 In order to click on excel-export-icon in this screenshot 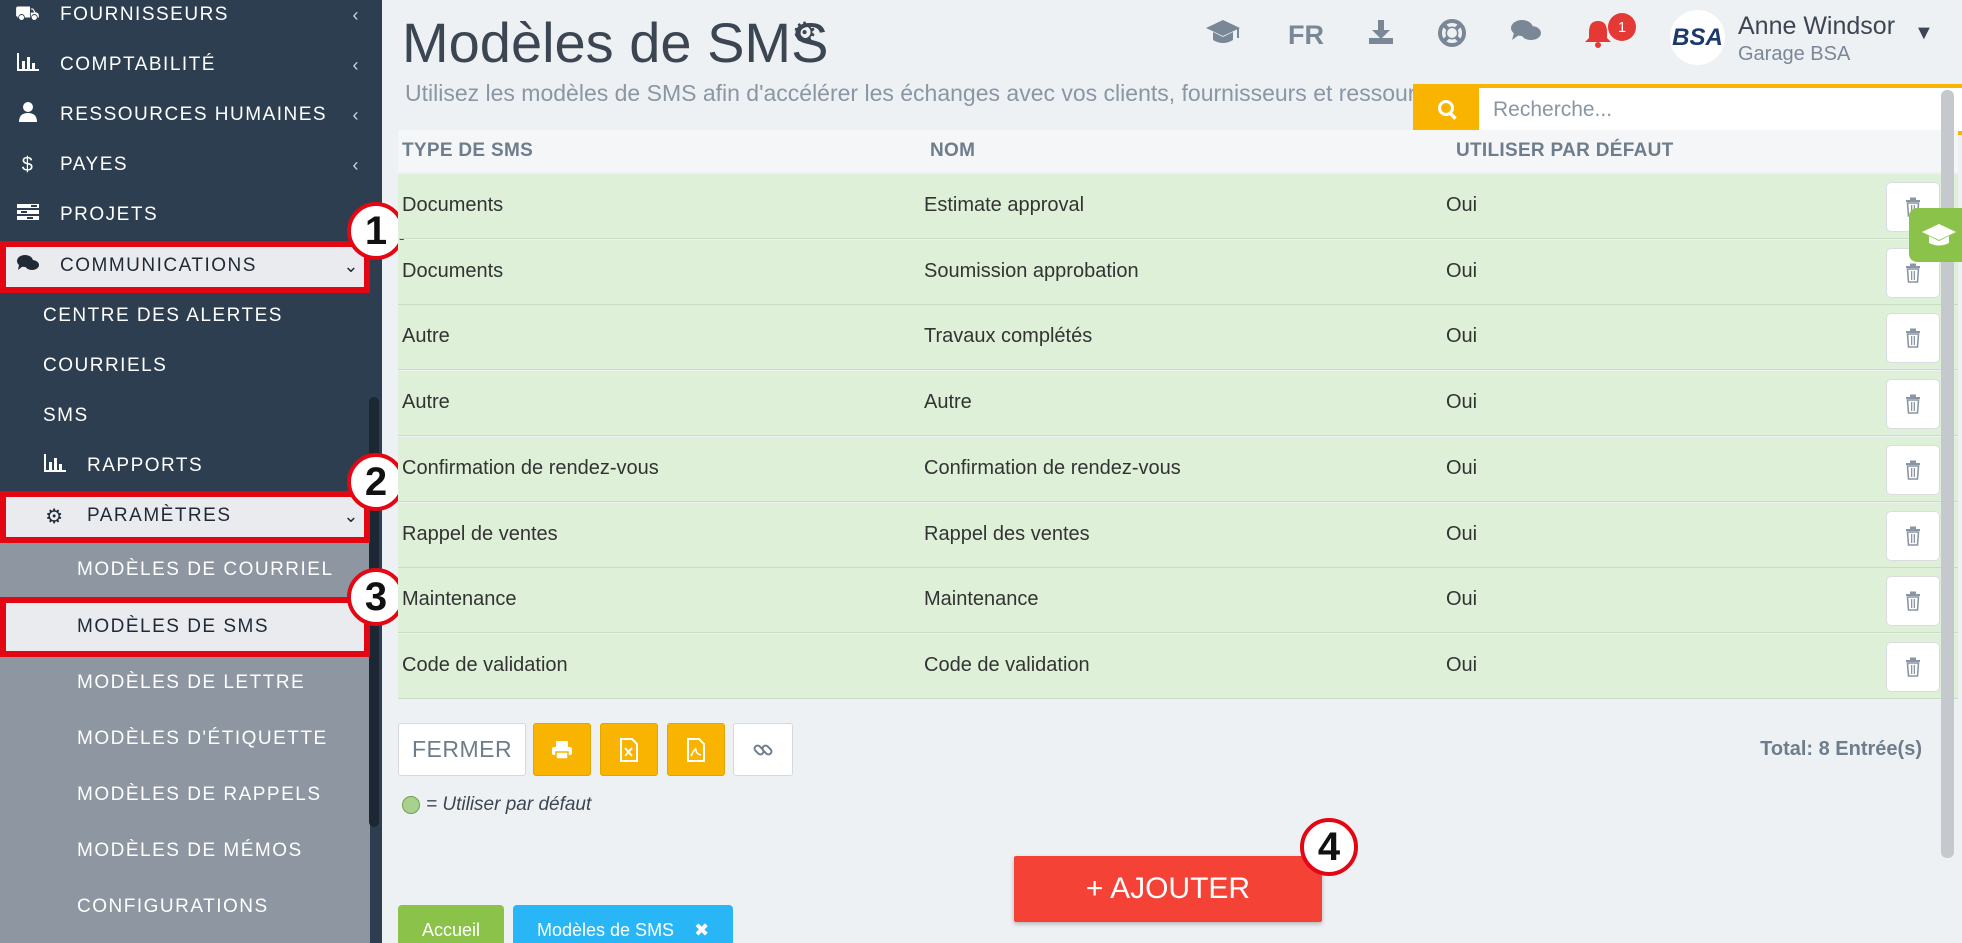, I will do `click(629, 749)`.